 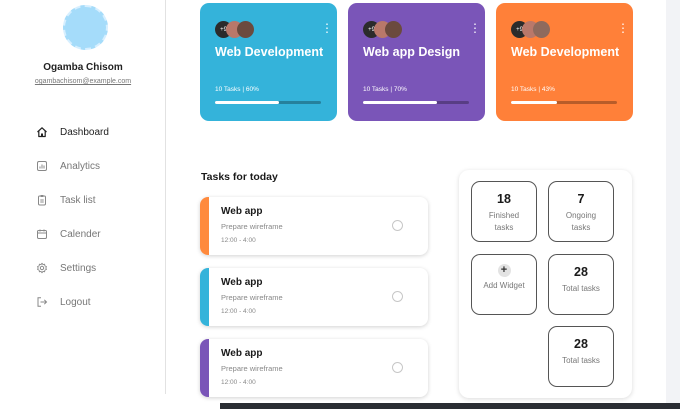 I want to click on add-widget-button: + Add Widget, so click(x=504, y=284).